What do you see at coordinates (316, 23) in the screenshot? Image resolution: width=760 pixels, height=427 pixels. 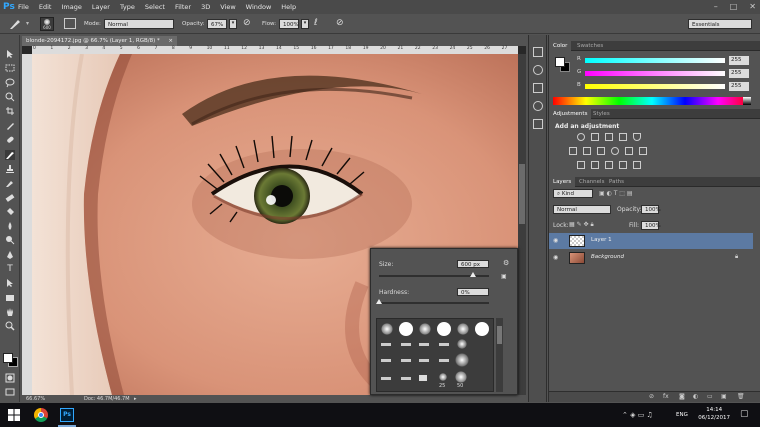 I see `airbrush-icon: ℓ` at bounding box center [316, 23].